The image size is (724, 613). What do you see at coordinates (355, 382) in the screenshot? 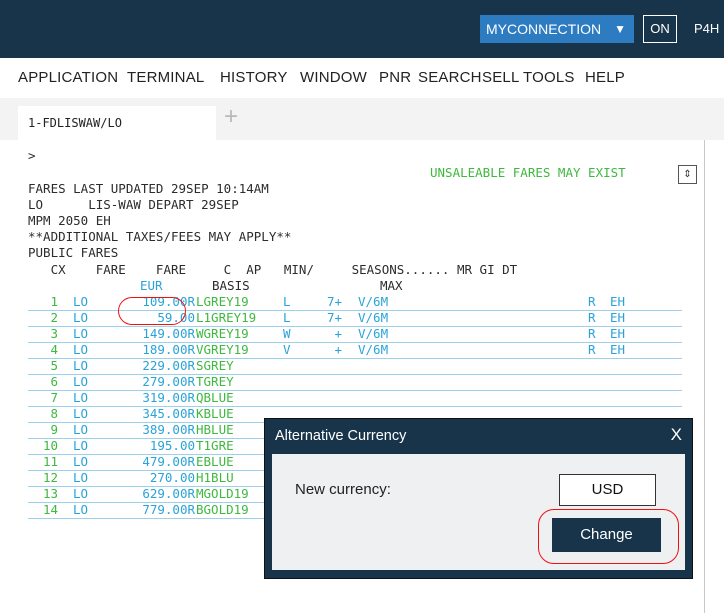
I see `fare-row: 6 LO 279.00R TGREY` at bounding box center [355, 382].